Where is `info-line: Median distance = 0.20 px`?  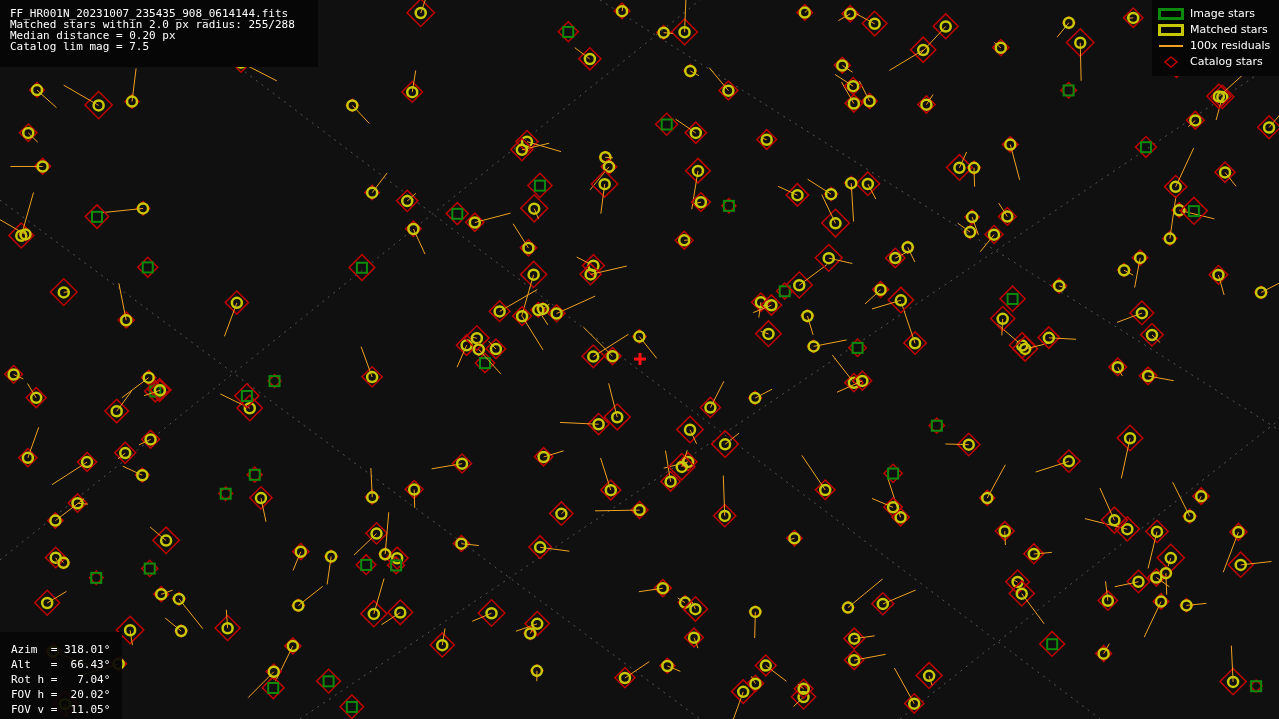 info-line: Median distance = 0.20 px is located at coordinates (93, 35).